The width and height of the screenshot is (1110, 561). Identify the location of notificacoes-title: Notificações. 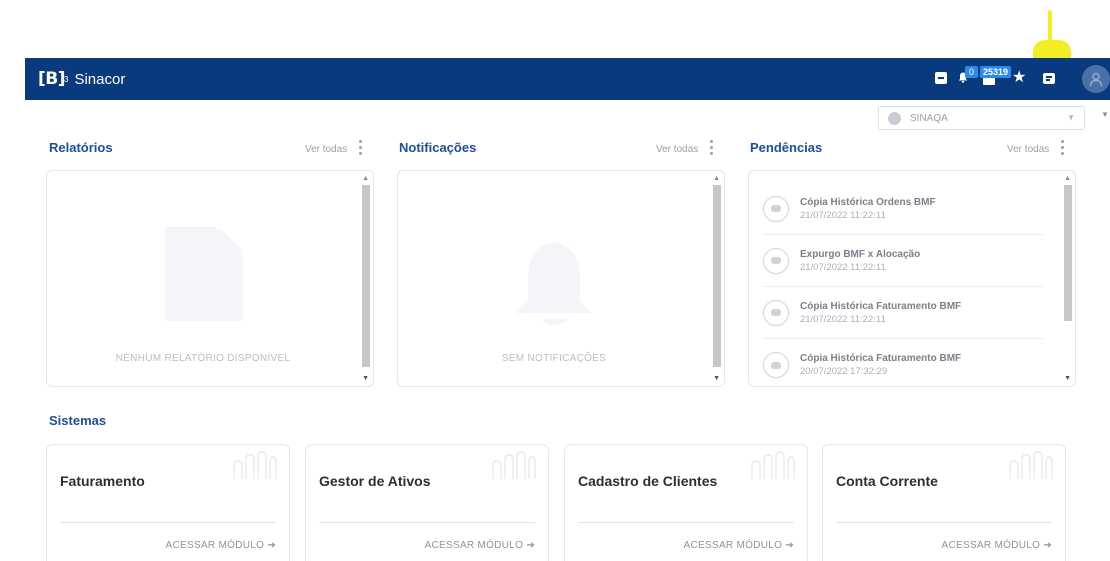
(438, 147).